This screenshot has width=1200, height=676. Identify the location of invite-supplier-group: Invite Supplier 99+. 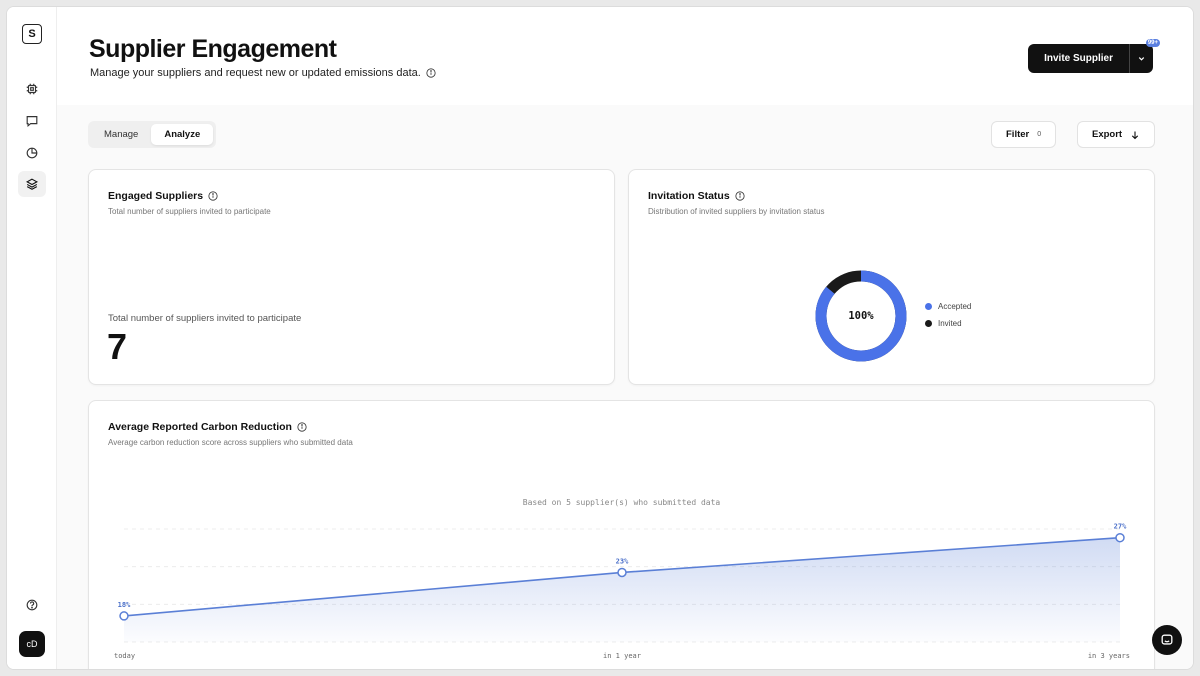
(1094, 56).